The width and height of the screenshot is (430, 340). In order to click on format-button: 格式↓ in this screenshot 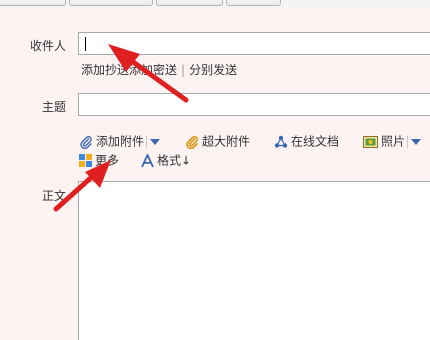, I will do `click(166, 160)`.